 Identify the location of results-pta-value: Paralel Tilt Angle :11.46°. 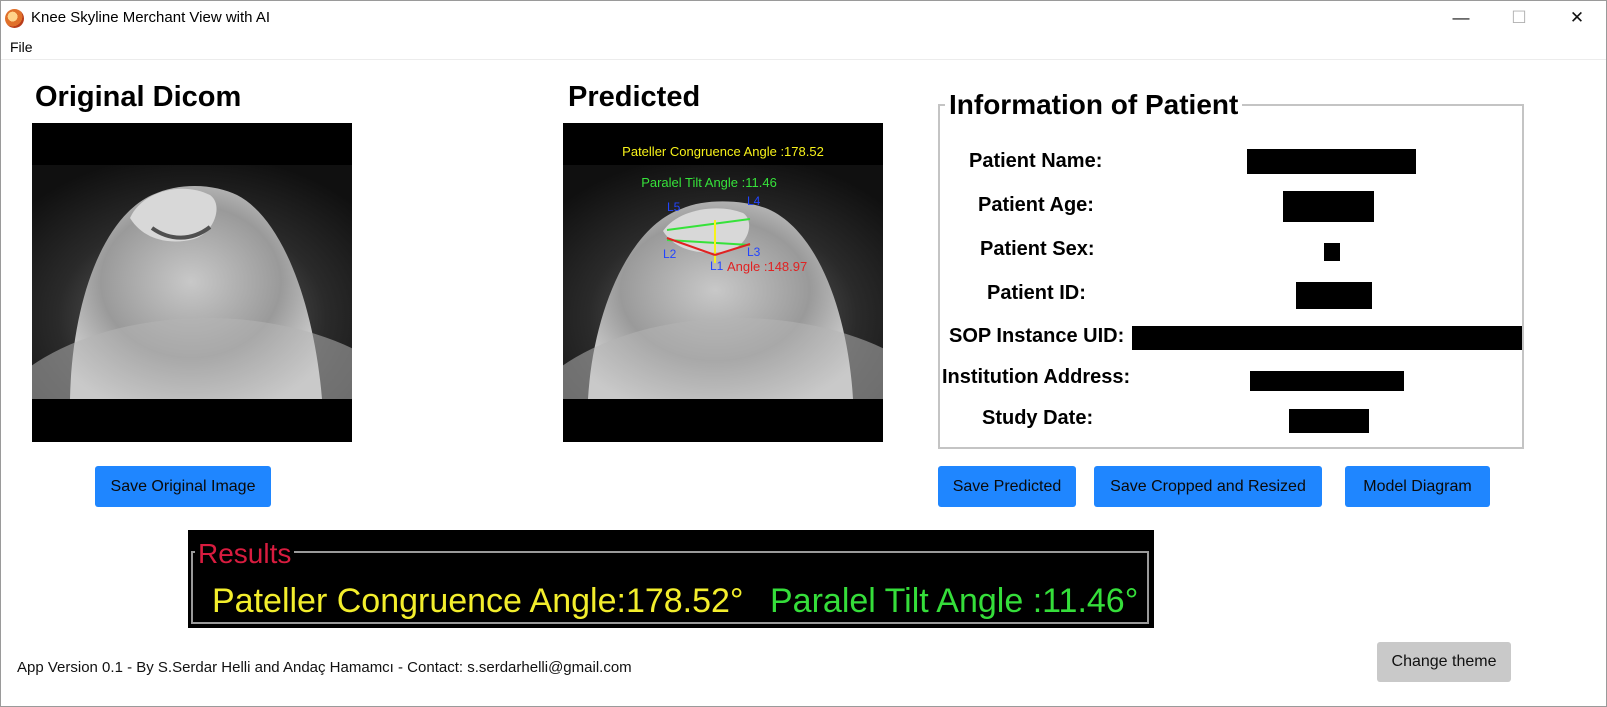
(954, 601).